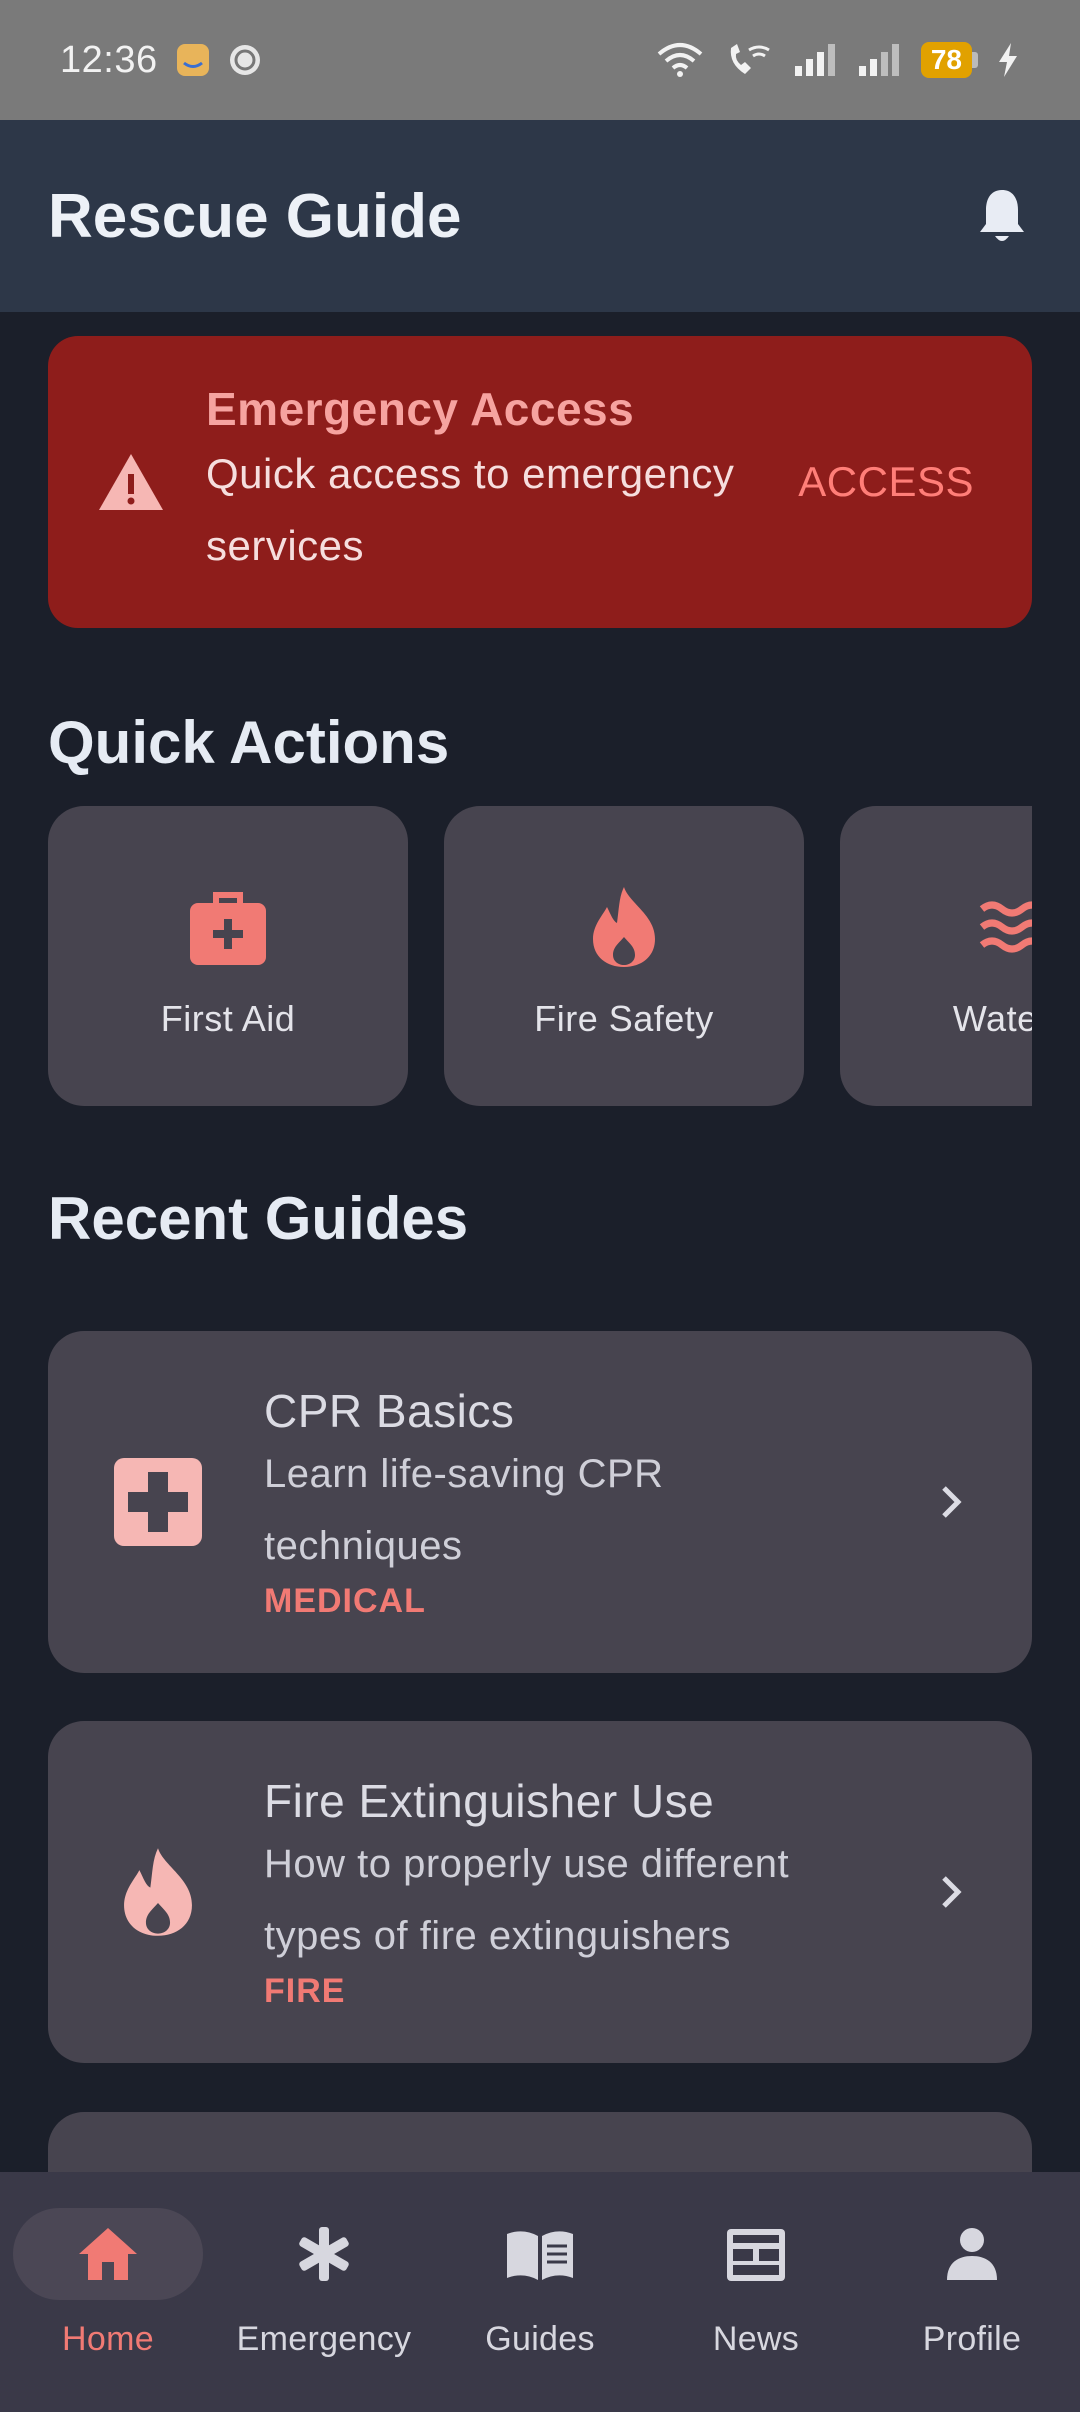 This screenshot has width=1080, height=2412. What do you see at coordinates (108, 2339) in the screenshot?
I see `nav-label: Home` at bounding box center [108, 2339].